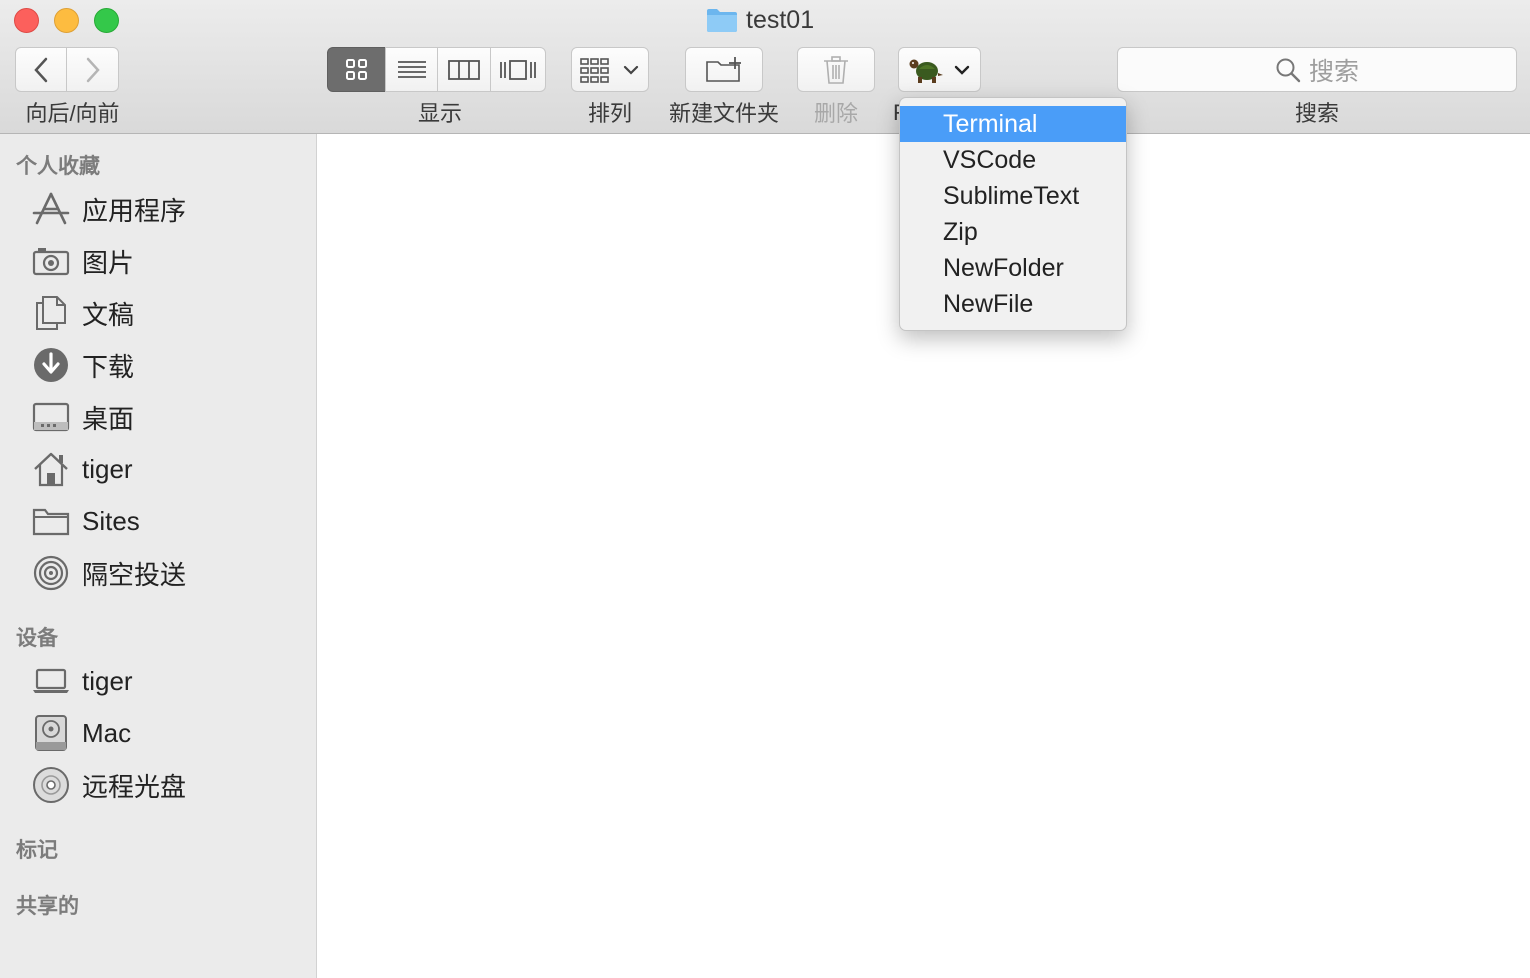 The image size is (1530, 978). Describe the element at coordinates (37, 849) in the screenshot. I see `tags-header: 标记` at that location.